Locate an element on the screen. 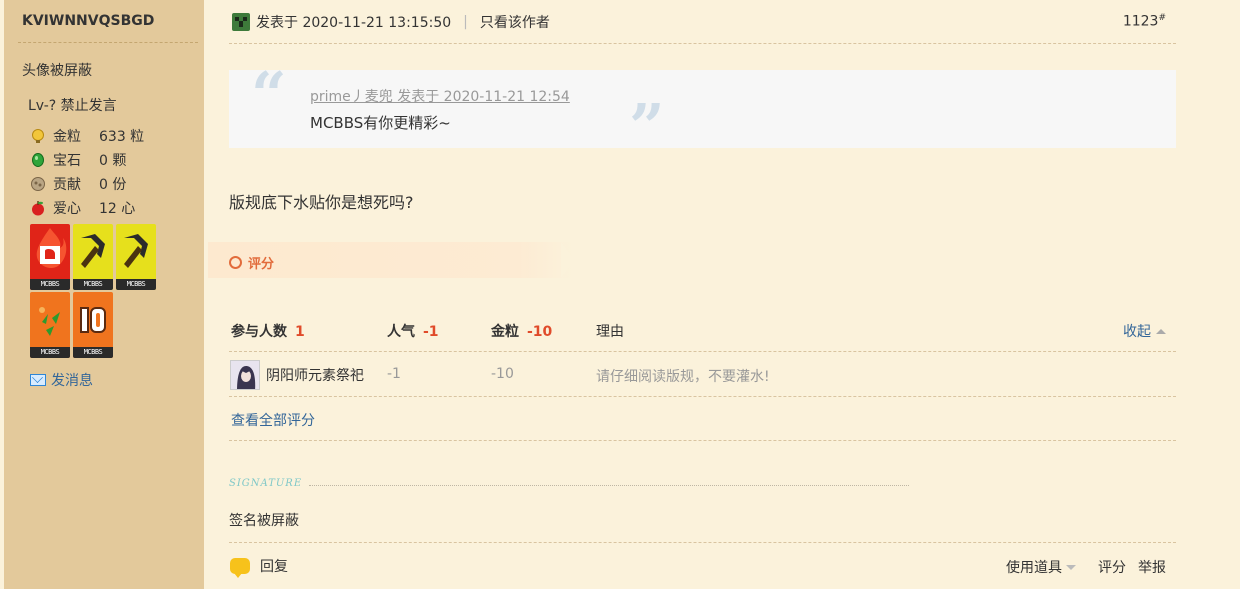 Image resolution: width=1244 pixels, height=589 pixels. send-message-label: 发消息 is located at coordinates (72, 381).